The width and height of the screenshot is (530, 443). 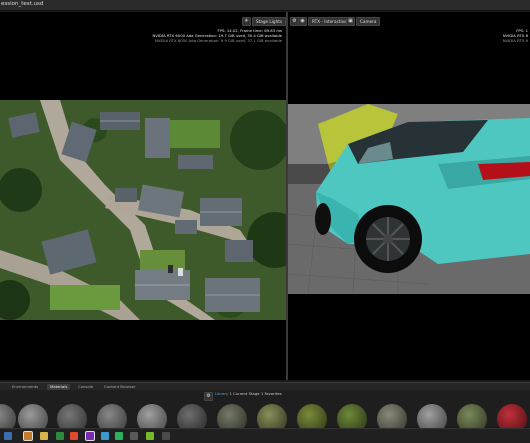 What do you see at coordinates (368, 21) in the screenshot?
I see `camera-button: Camera` at bounding box center [368, 21].